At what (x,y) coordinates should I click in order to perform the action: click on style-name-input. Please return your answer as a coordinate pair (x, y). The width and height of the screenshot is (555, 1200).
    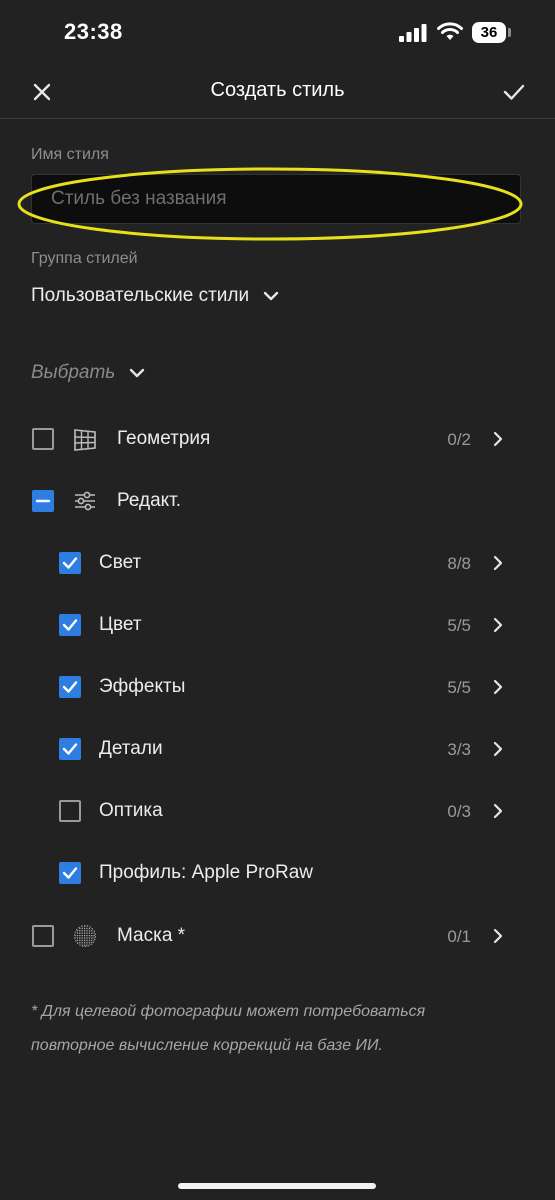
    Looking at the image, I should click on (276, 199).